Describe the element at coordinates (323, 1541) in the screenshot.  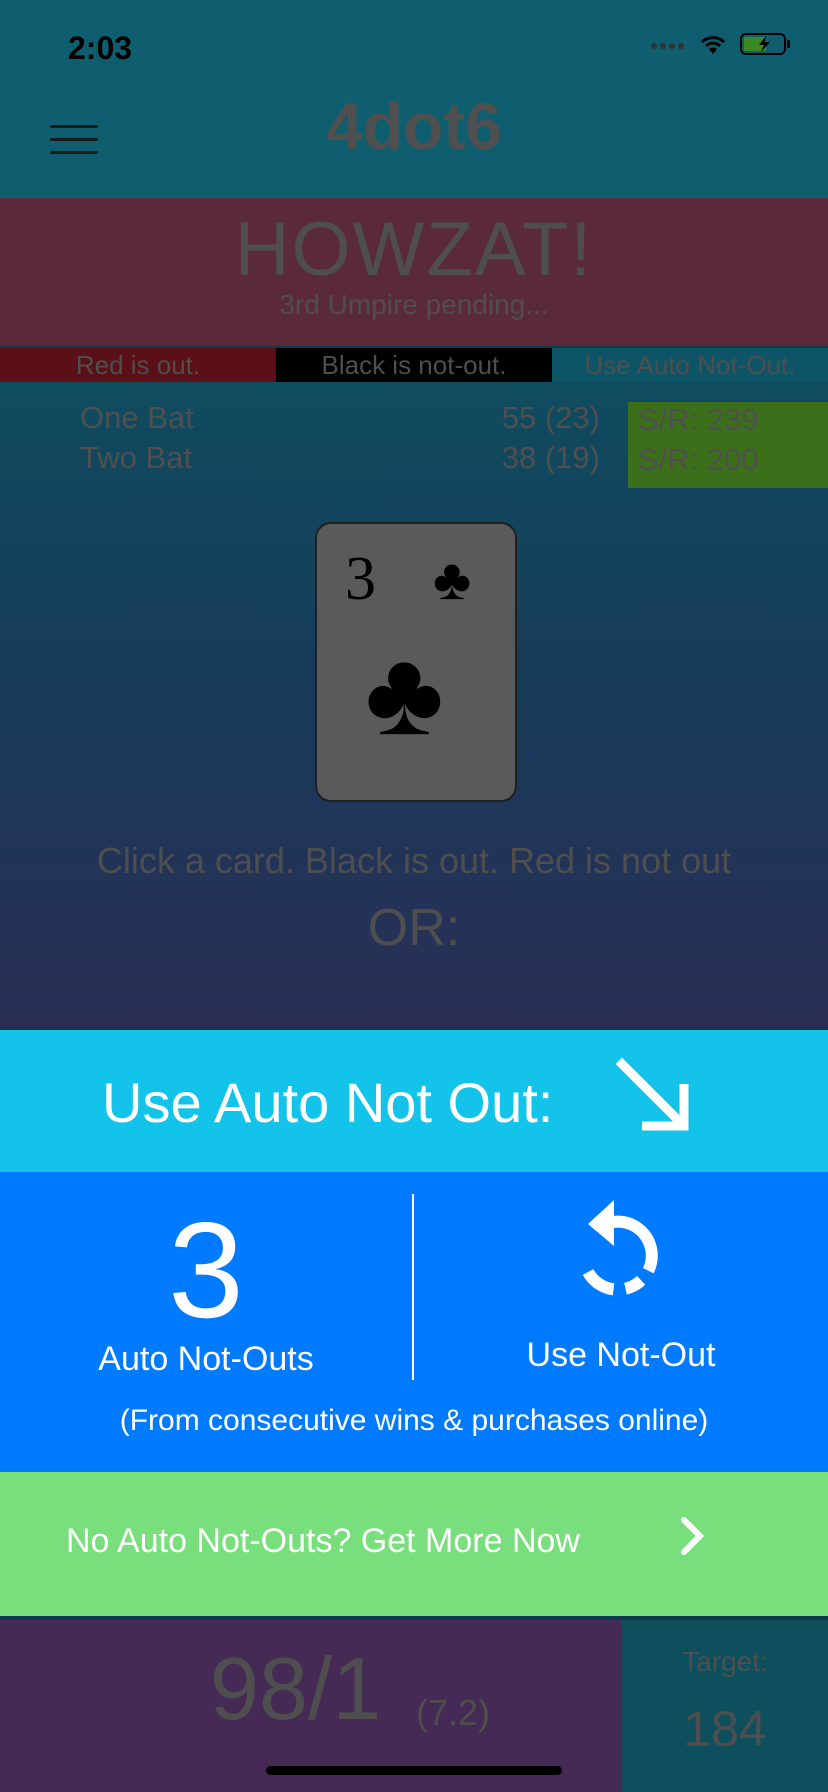
I see `get-more-label: No Auto Not-Outs? Get More Now` at that location.